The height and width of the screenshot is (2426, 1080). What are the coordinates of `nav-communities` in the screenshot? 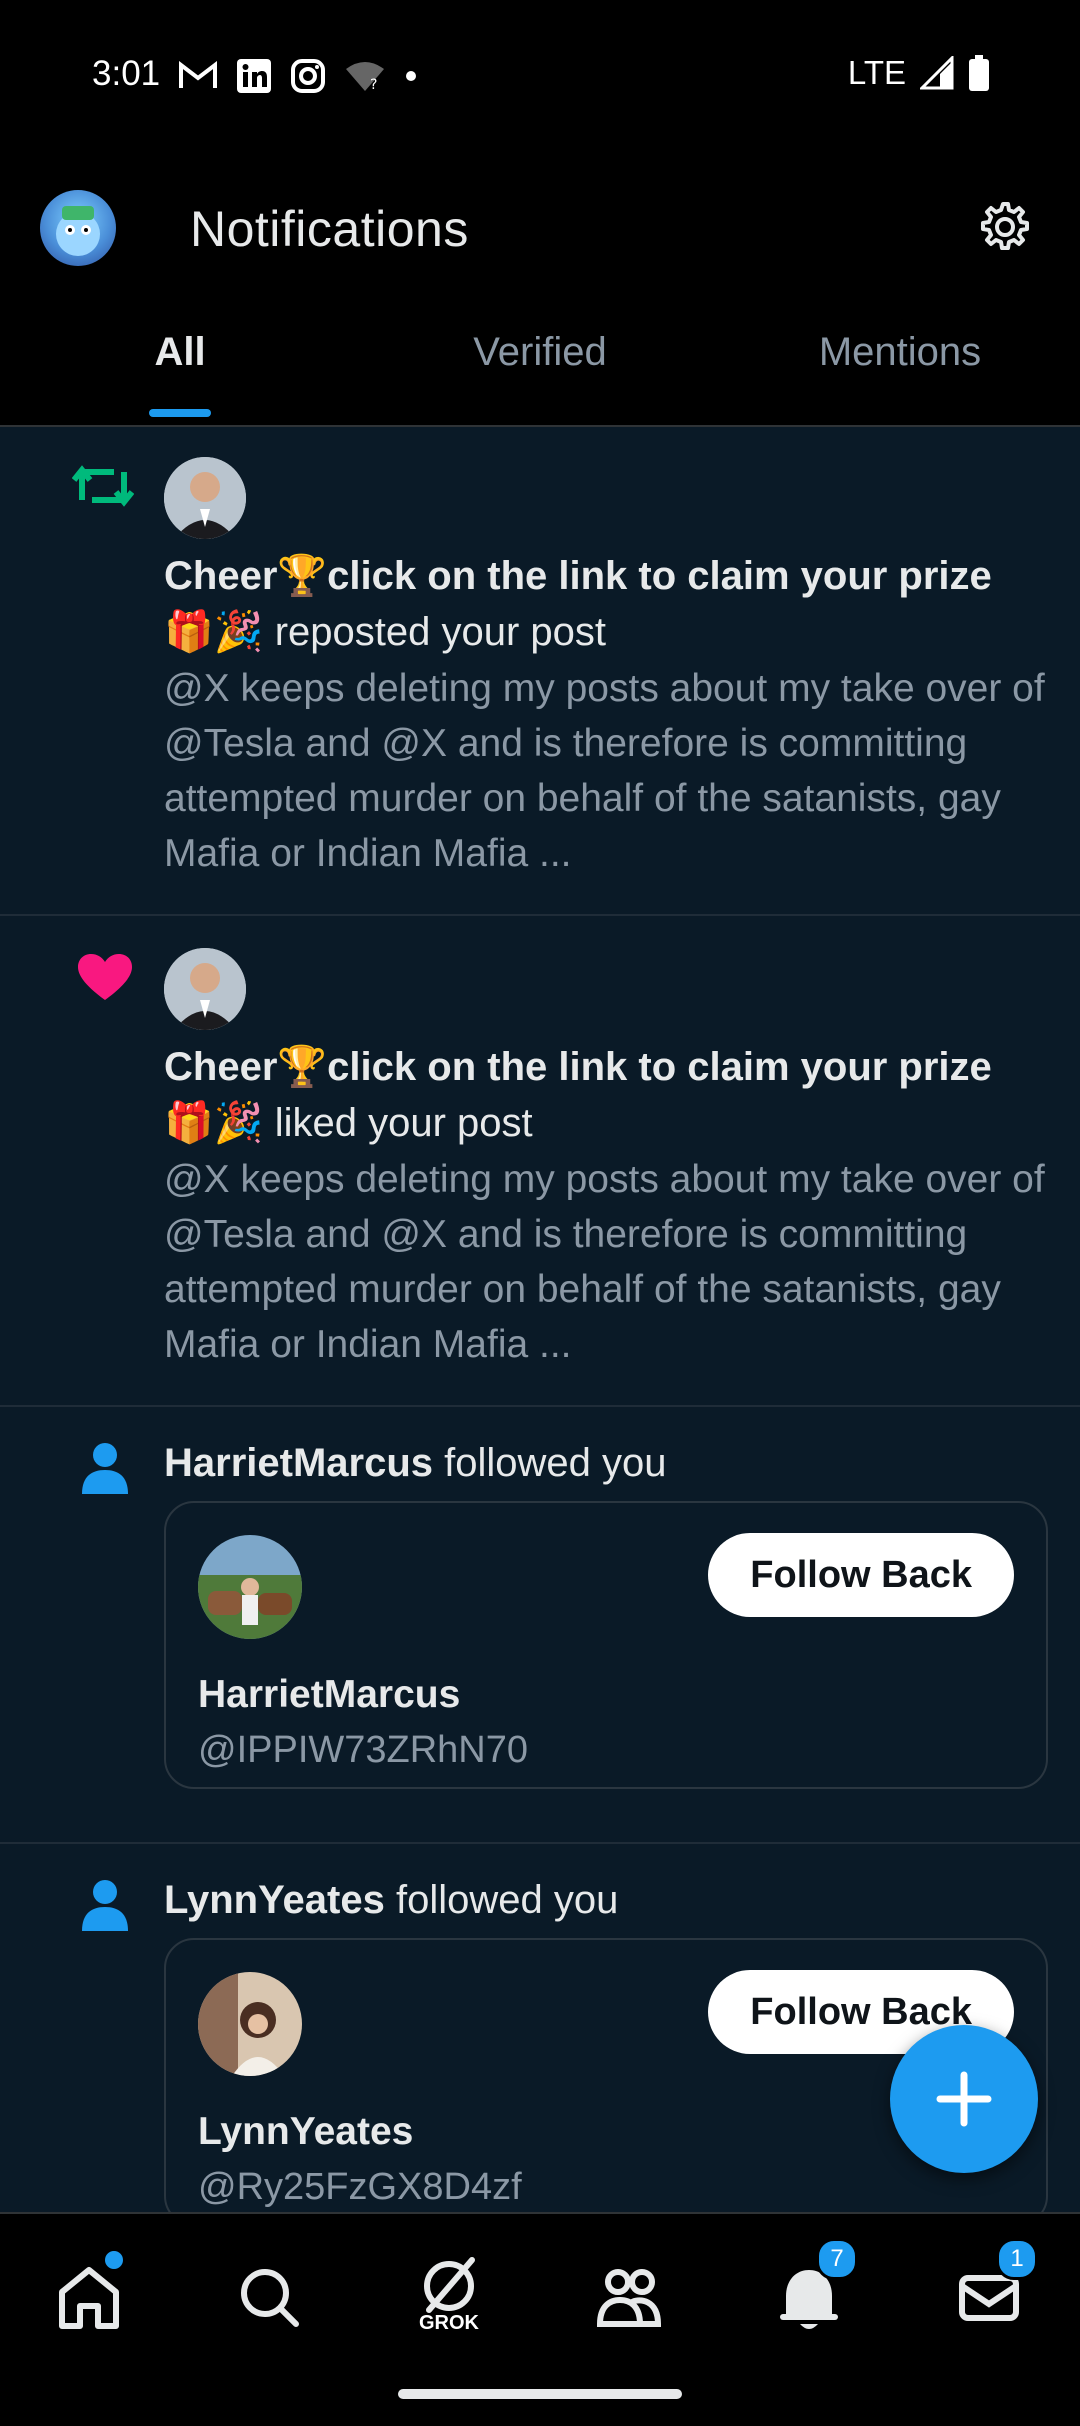 It's located at (629, 2297).